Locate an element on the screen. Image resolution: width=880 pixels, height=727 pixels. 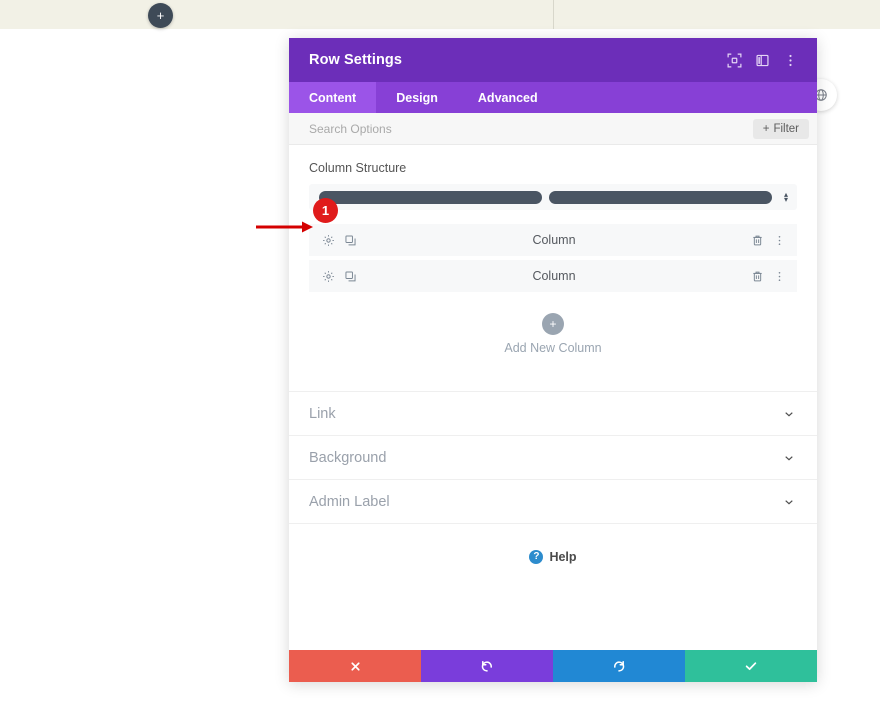
close-icon is located at coordinates (355, 666).